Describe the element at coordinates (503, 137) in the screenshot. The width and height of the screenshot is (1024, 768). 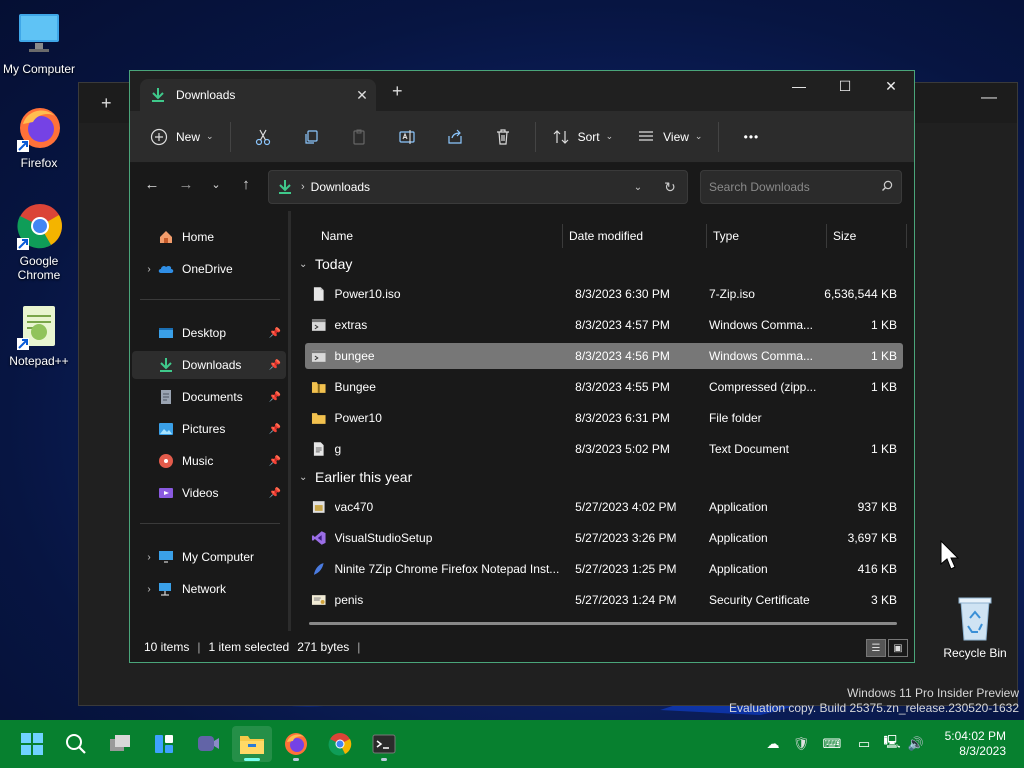
I see `delete-button` at that location.